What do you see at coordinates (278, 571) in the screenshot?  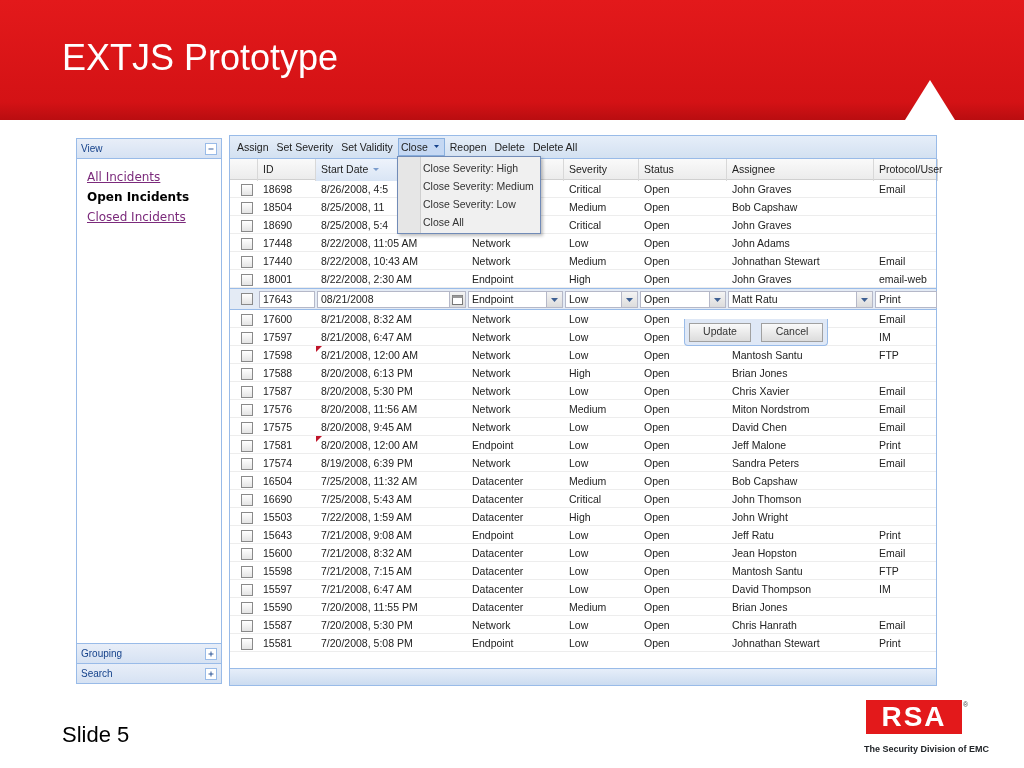 I see `table-cell: 15598` at bounding box center [278, 571].